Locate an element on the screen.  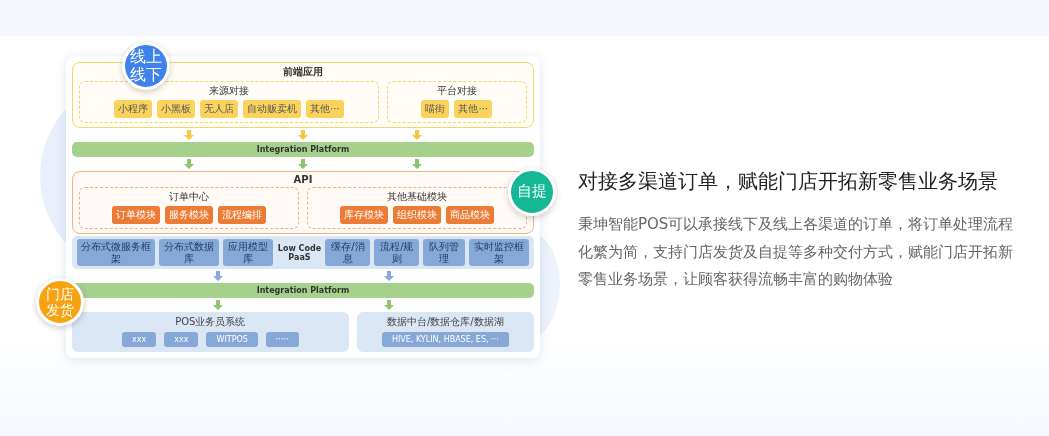
module-box: 自动贩卖机 is located at coordinates (271, 109).